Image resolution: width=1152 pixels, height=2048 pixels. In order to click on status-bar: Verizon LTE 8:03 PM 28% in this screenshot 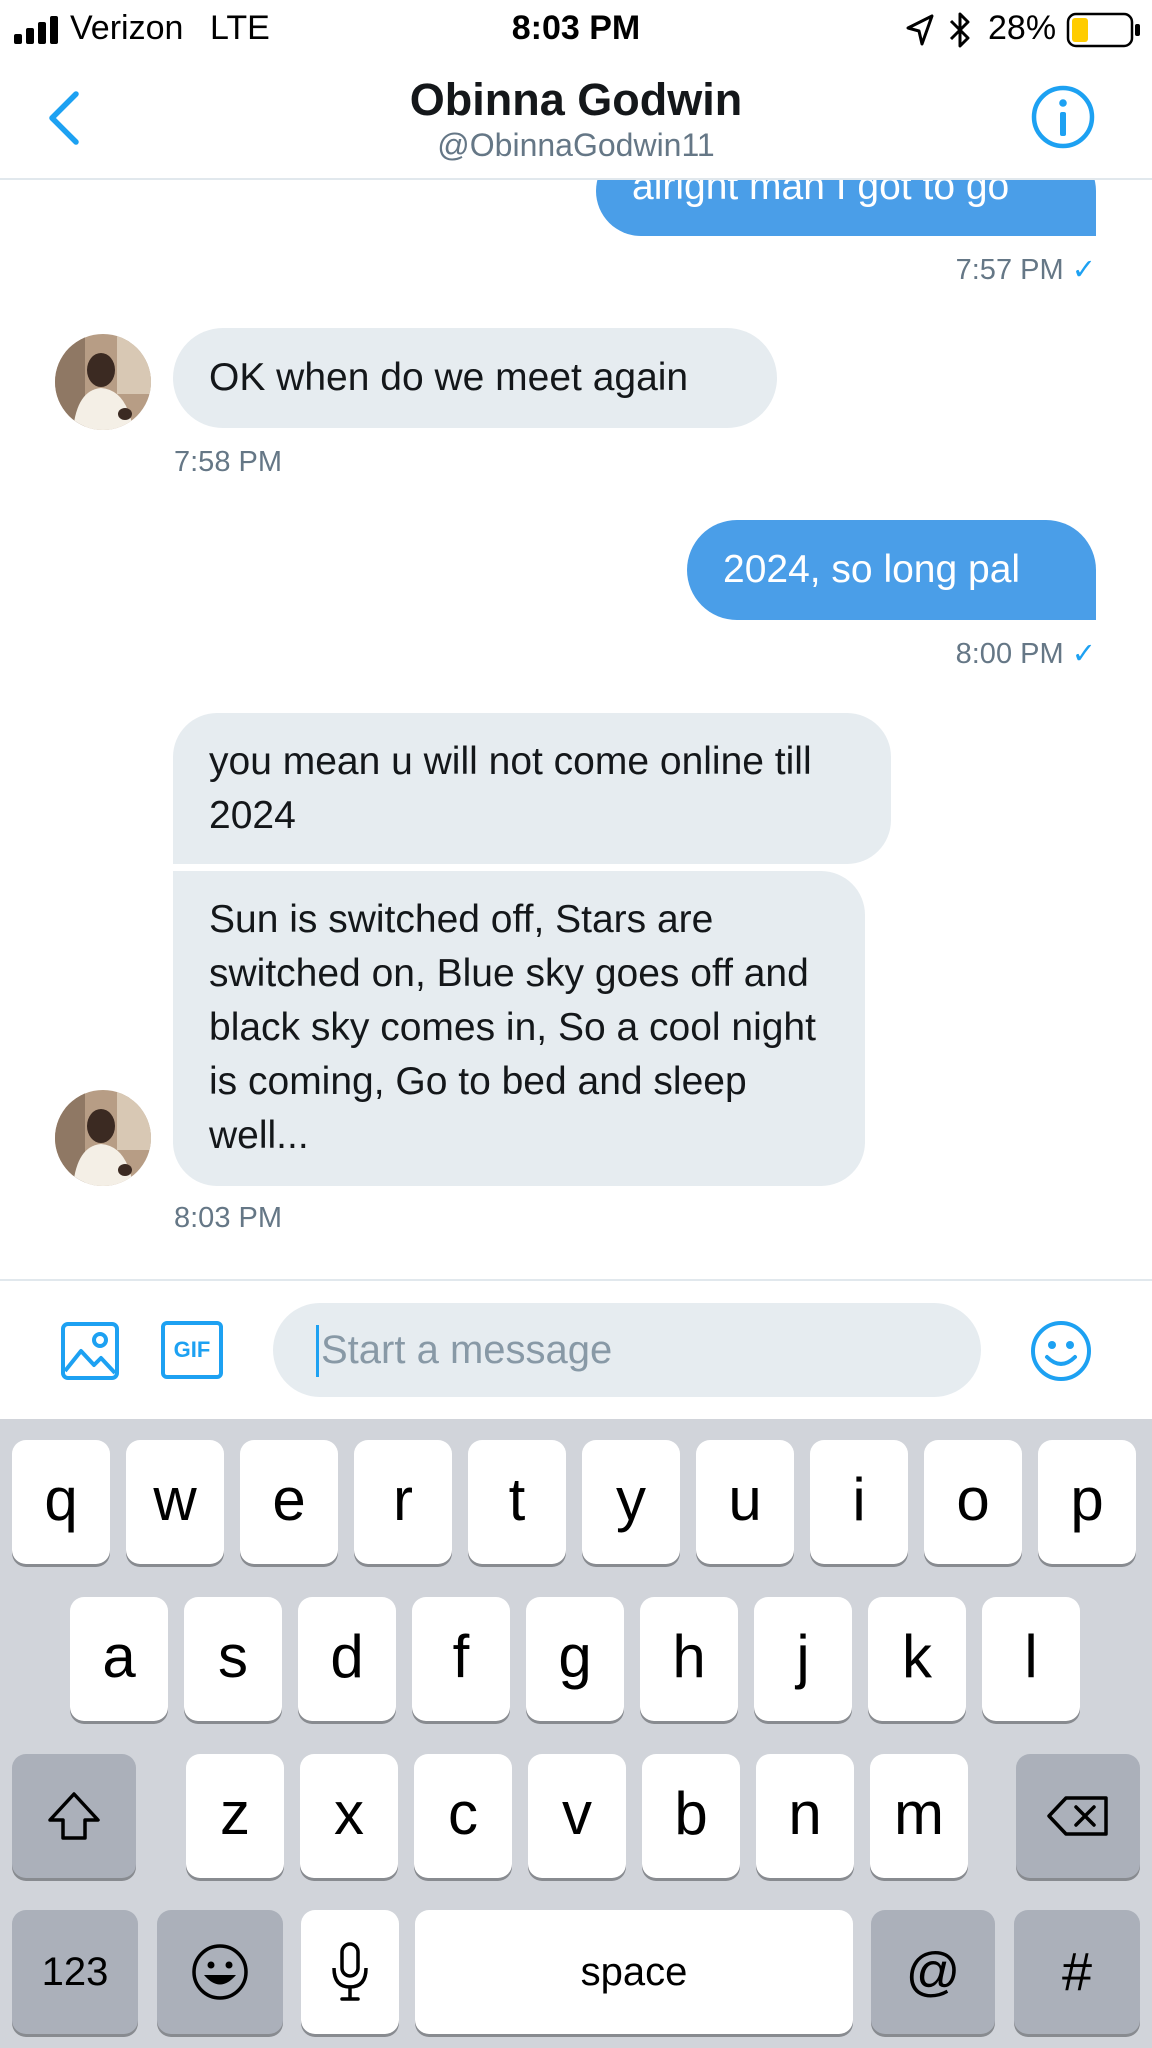, I will do `click(576, 30)`.